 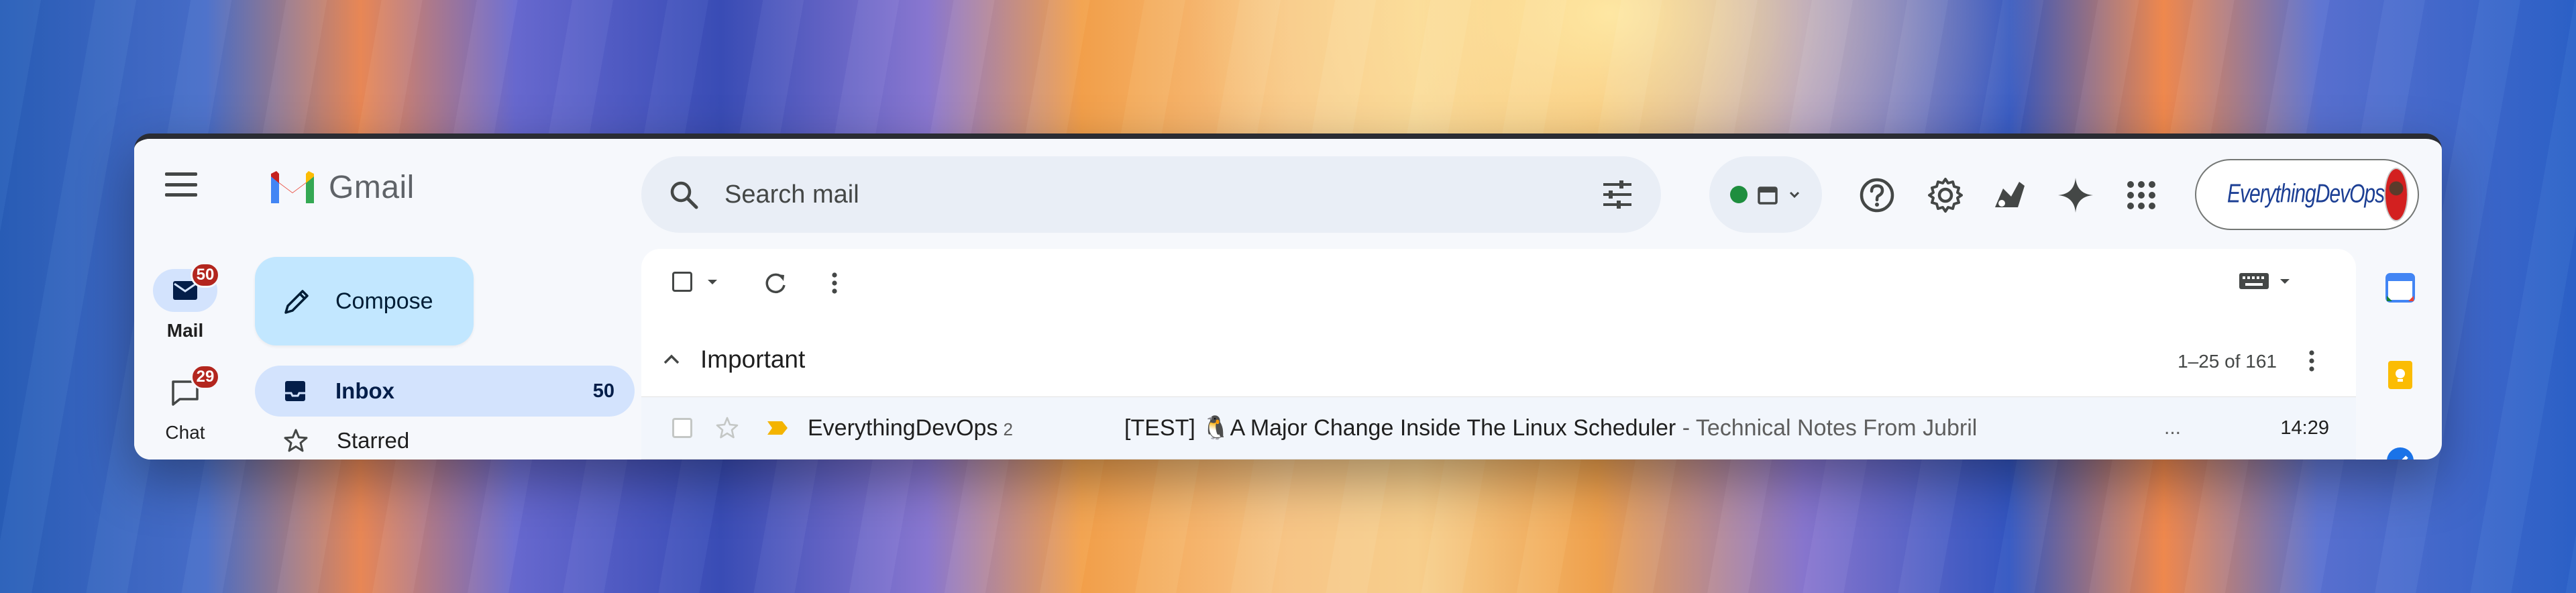 I want to click on rail-item-mail: 50 Mail, so click(x=185, y=301).